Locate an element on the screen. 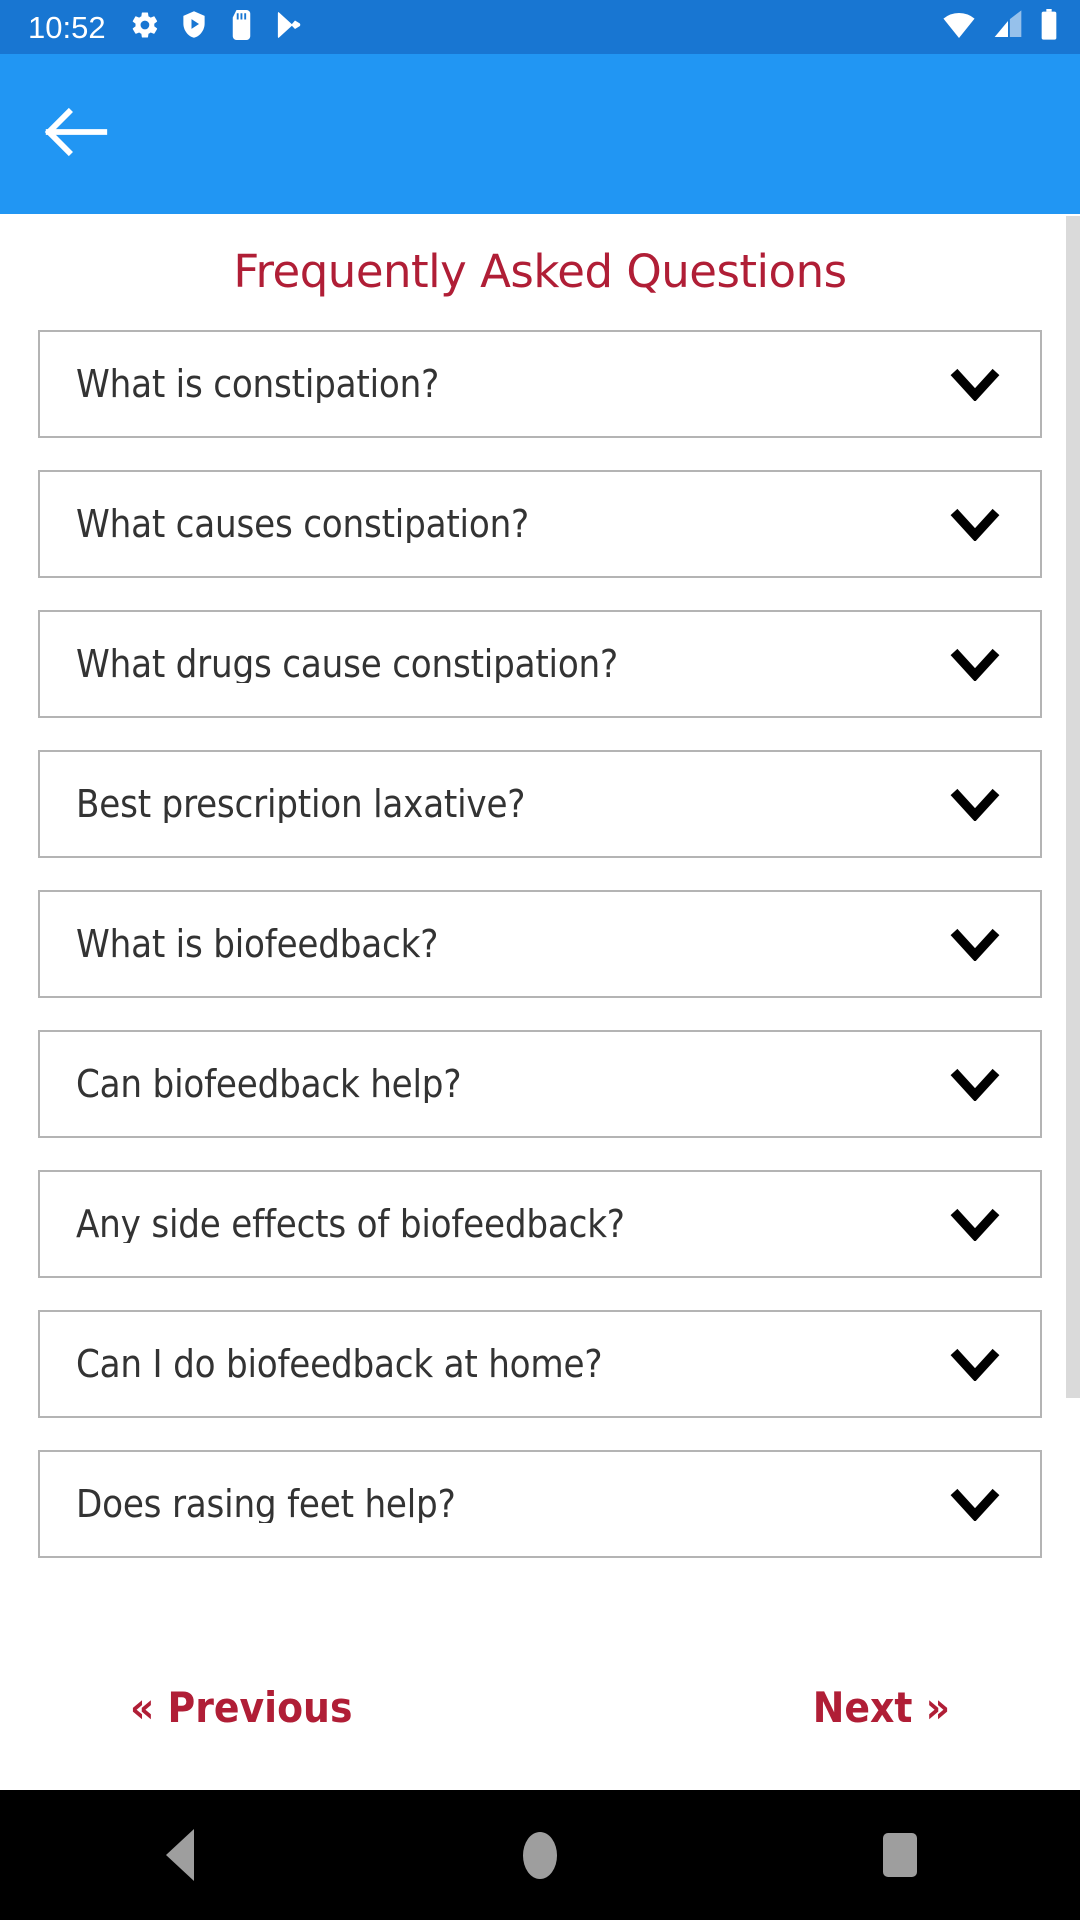 The height and width of the screenshot is (1920, 1080). faq-item: What causes constipation? is located at coordinates (540, 523).